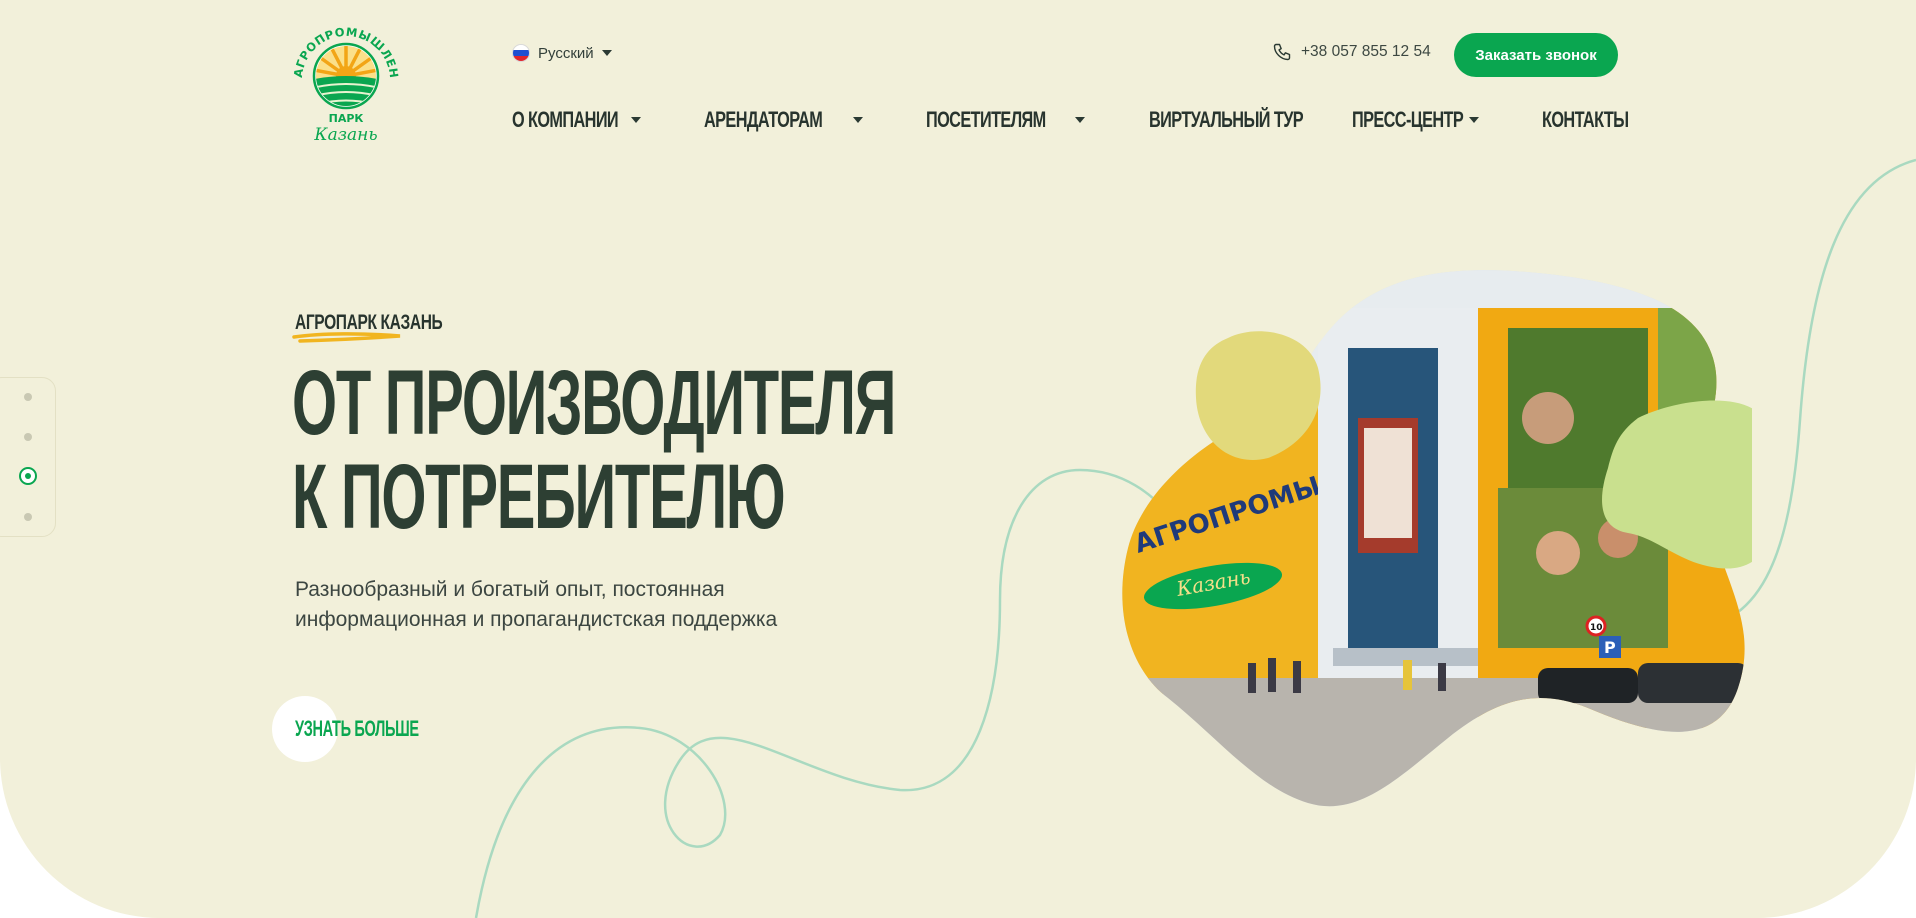 The image size is (1916, 918). I want to click on hero-title-line-1: От производителя, so click(594, 403).